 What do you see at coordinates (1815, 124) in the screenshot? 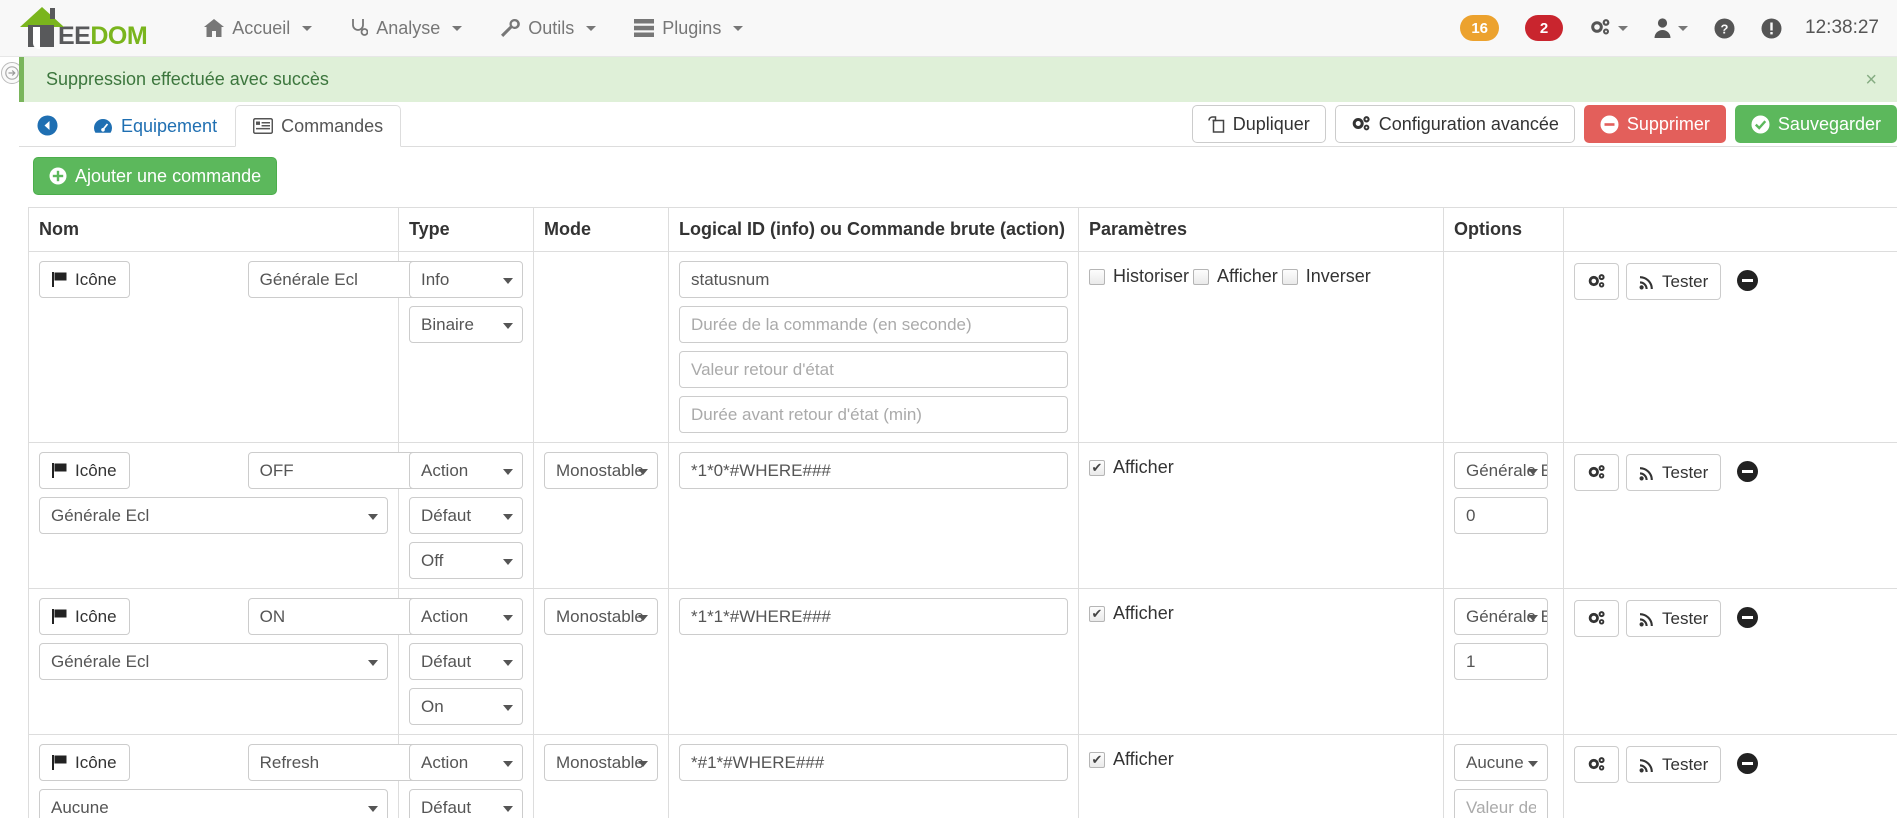
I see `save-button: Sauvegarder` at bounding box center [1815, 124].